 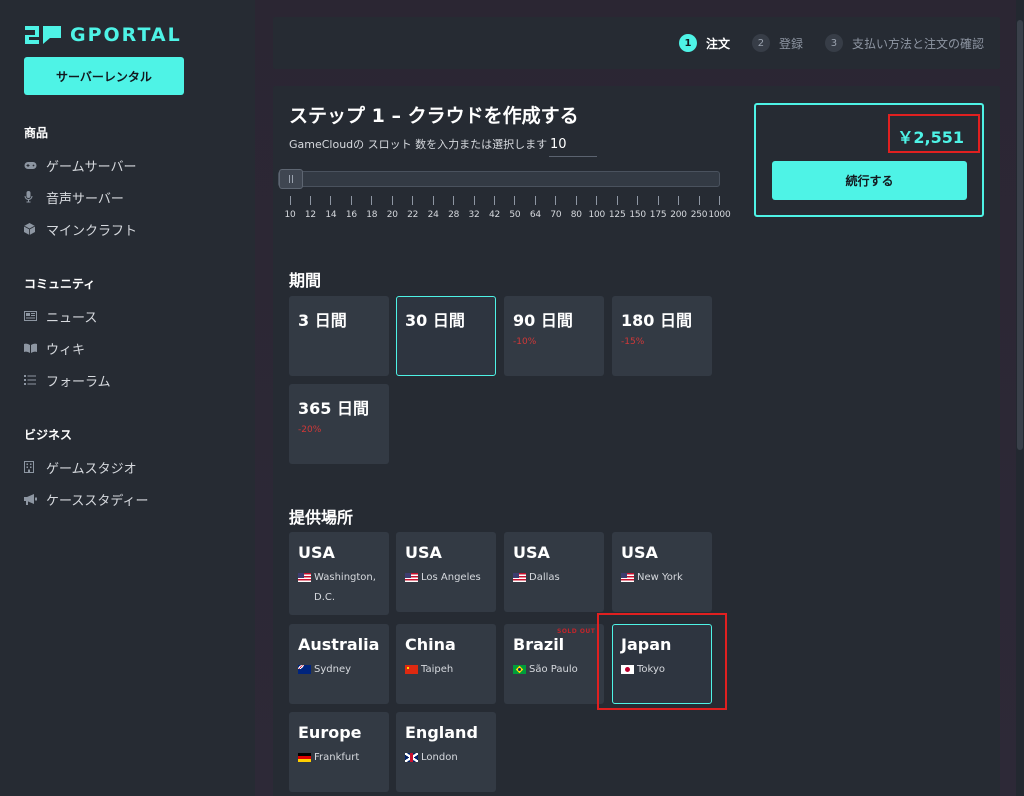 What do you see at coordinates (558, 670) in the screenshot?
I see `city-label: São Paulo` at bounding box center [558, 670].